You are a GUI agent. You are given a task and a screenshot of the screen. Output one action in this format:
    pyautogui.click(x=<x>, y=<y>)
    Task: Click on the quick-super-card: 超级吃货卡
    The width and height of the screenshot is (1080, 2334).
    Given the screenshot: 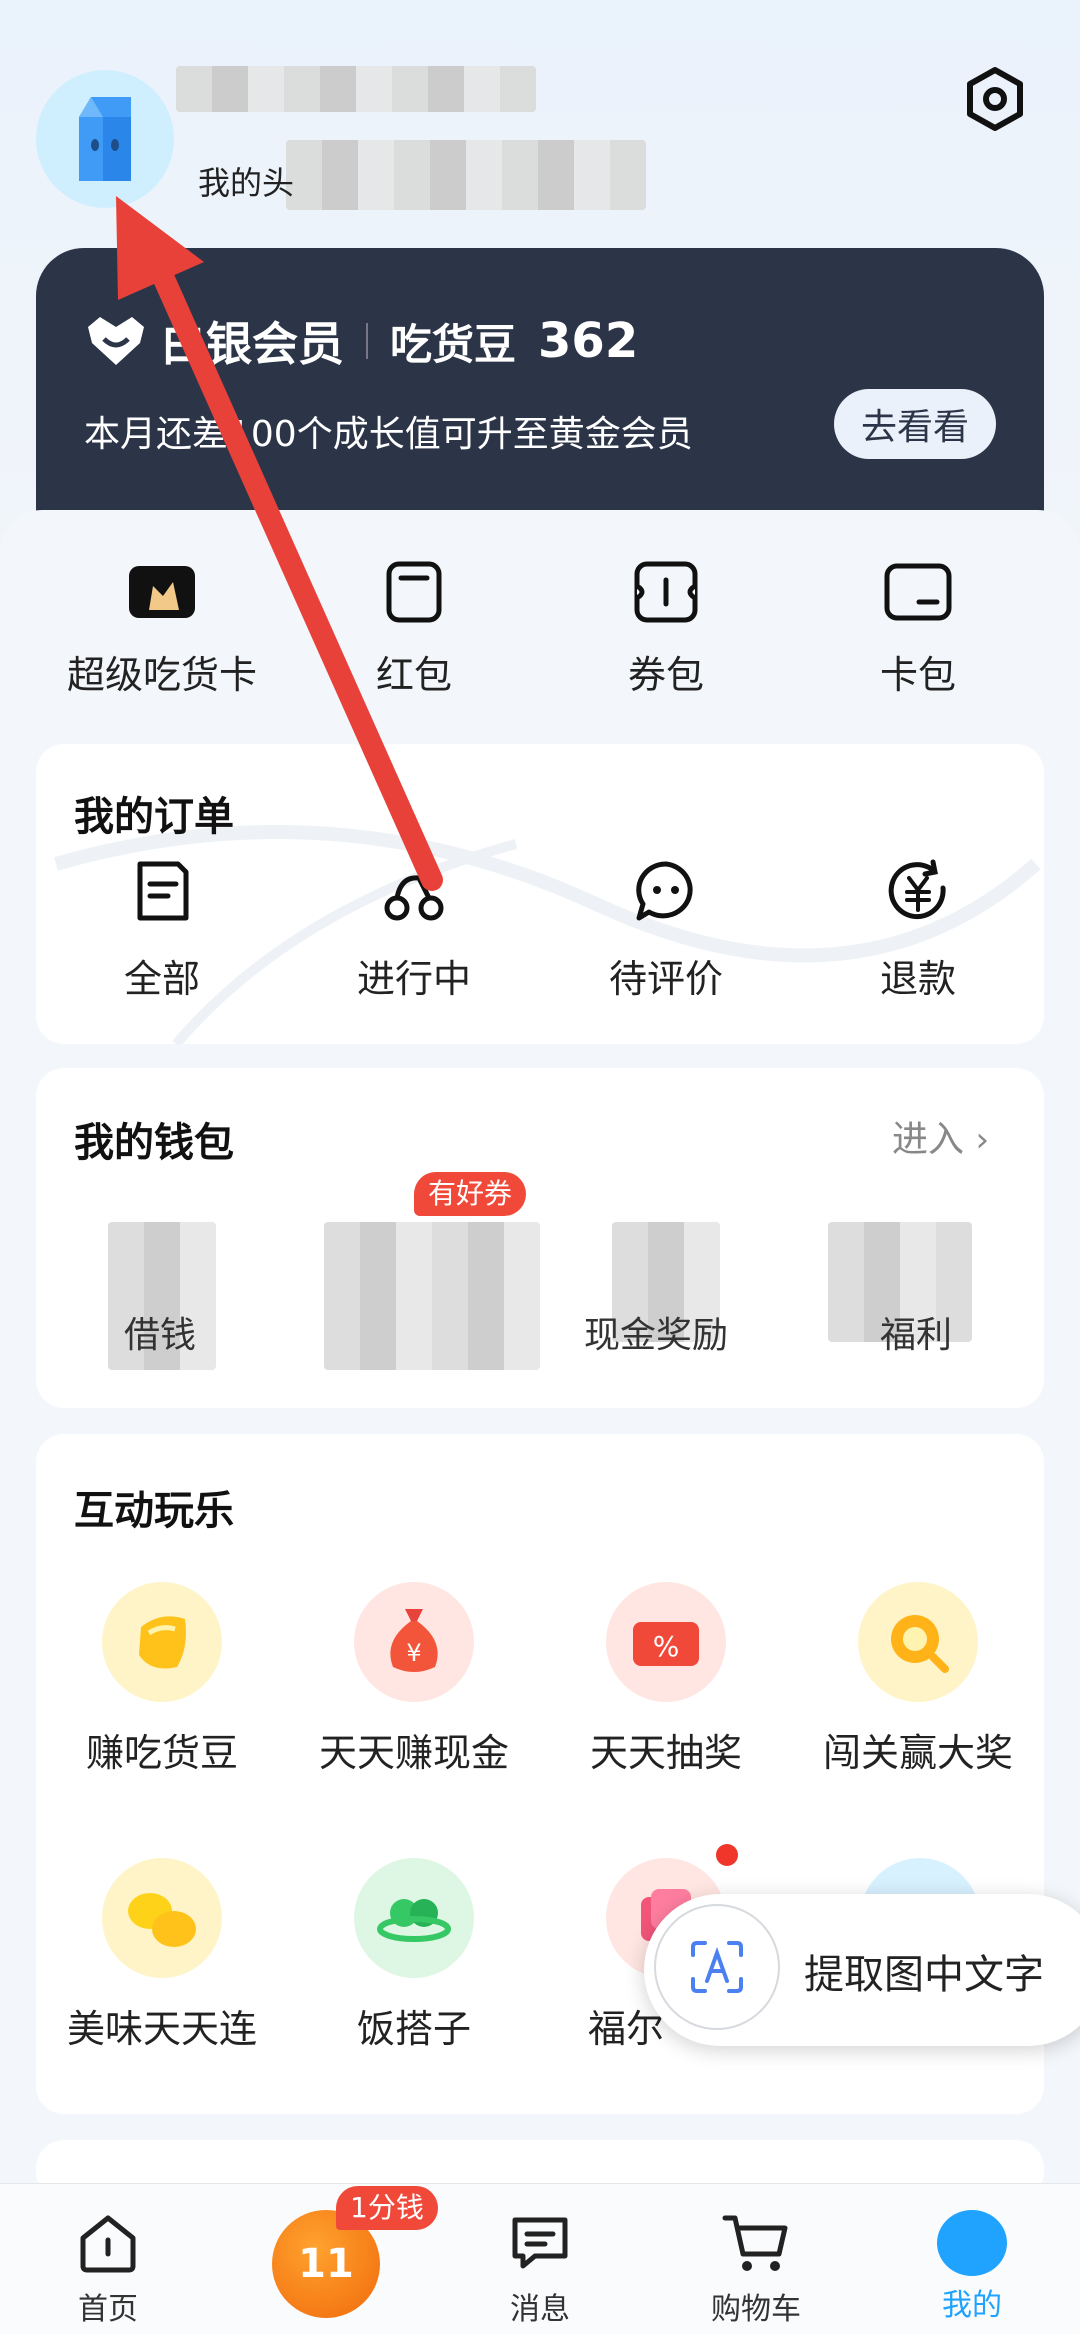 What is the action you would take?
    pyautogui.click(x=162, y=629)
    